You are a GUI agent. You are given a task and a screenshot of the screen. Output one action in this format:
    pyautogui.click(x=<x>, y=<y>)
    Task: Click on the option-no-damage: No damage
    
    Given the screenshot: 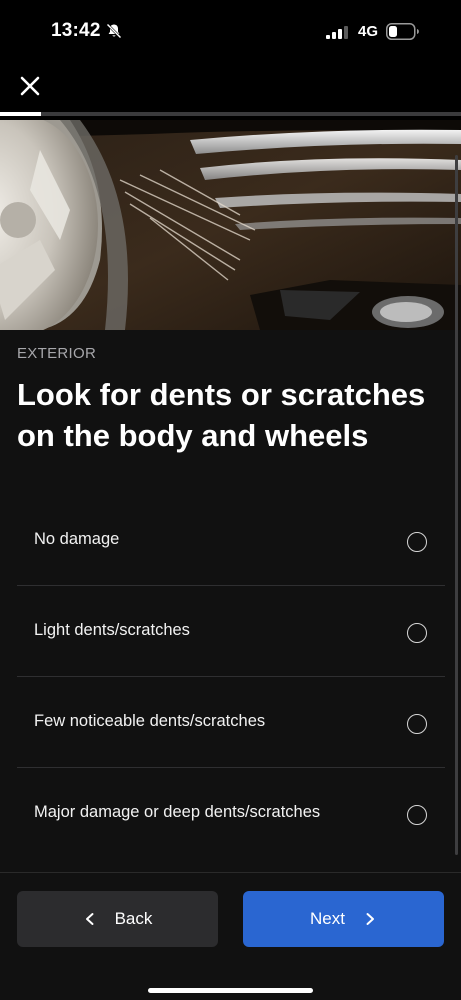 What is the action you would take?
    pyautogui.click(x=231, y=540)
    